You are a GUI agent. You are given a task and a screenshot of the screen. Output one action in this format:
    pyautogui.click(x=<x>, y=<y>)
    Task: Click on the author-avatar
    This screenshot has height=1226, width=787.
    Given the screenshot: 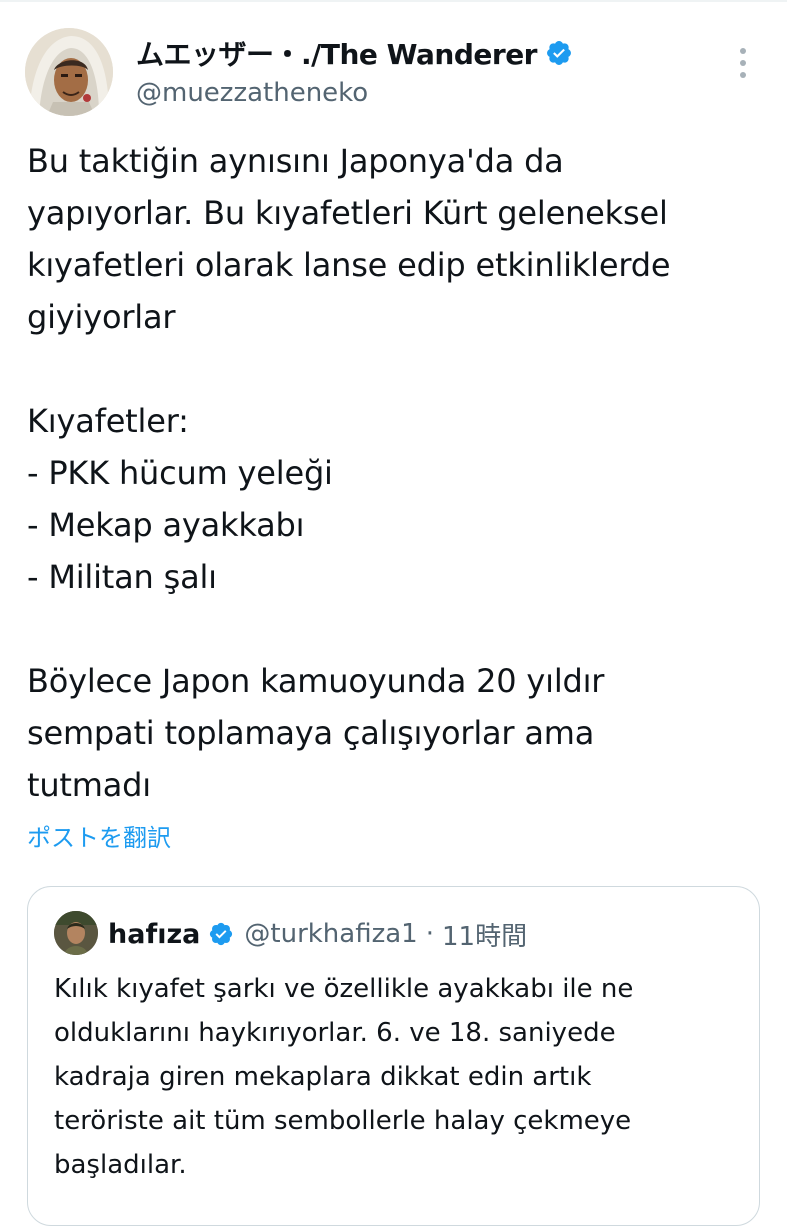 What is the action you would take?
    pyautogui.click(x=69, y=72)
    